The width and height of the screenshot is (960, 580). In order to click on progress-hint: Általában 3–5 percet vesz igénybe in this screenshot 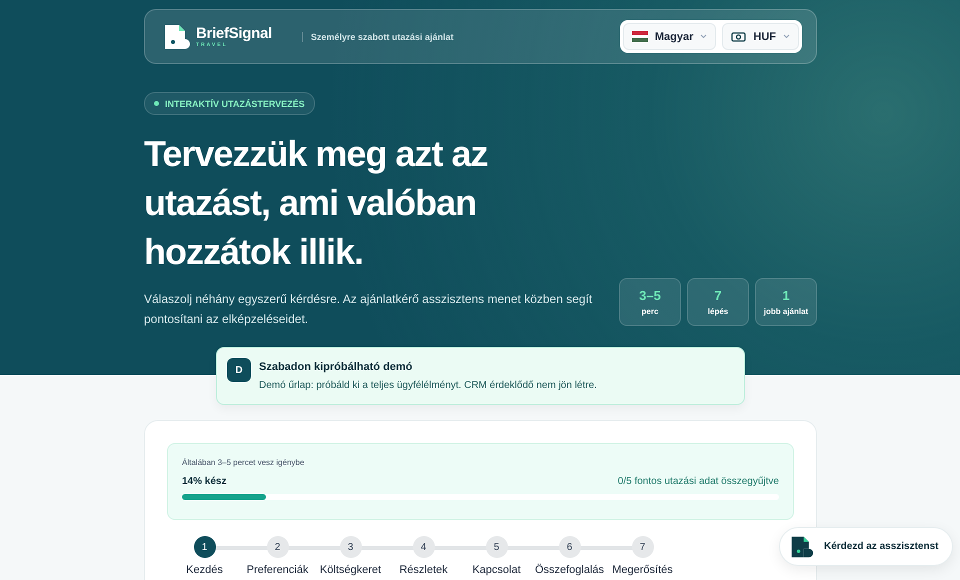, I will do `click(244, 462)`.